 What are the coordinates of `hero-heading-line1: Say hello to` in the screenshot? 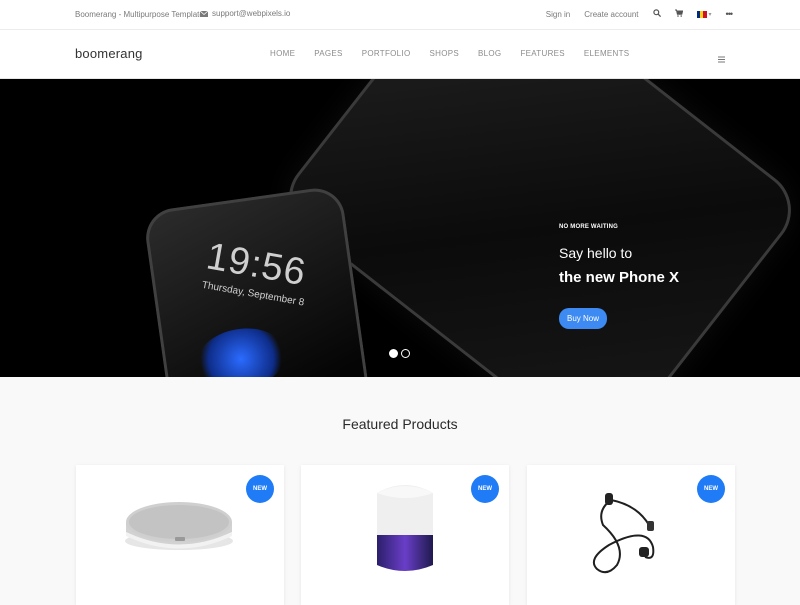 It's located at (596, 253).